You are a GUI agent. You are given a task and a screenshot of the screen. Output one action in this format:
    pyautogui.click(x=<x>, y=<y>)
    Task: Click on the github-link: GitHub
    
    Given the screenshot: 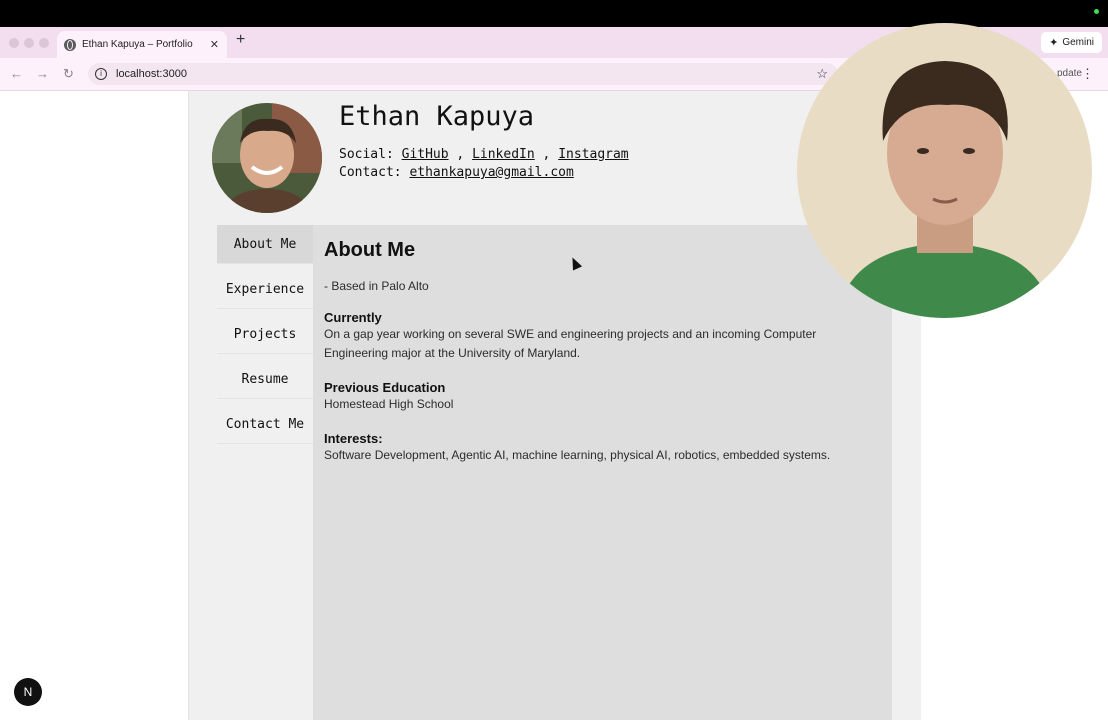 What is the action you would take?
    pyautogui.click(x=425, y=154)
    